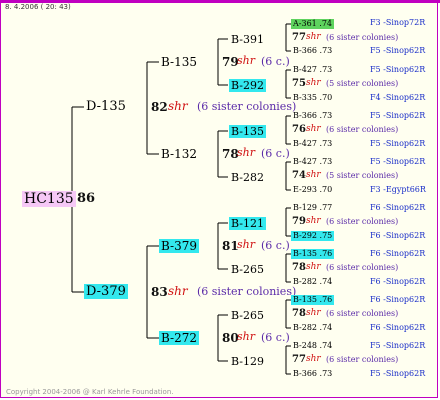  What do you see at coordinates (313, 189) in the screenshot?
I see `g4-colony-id: E-293 .70` at bounding box center [313, 189].